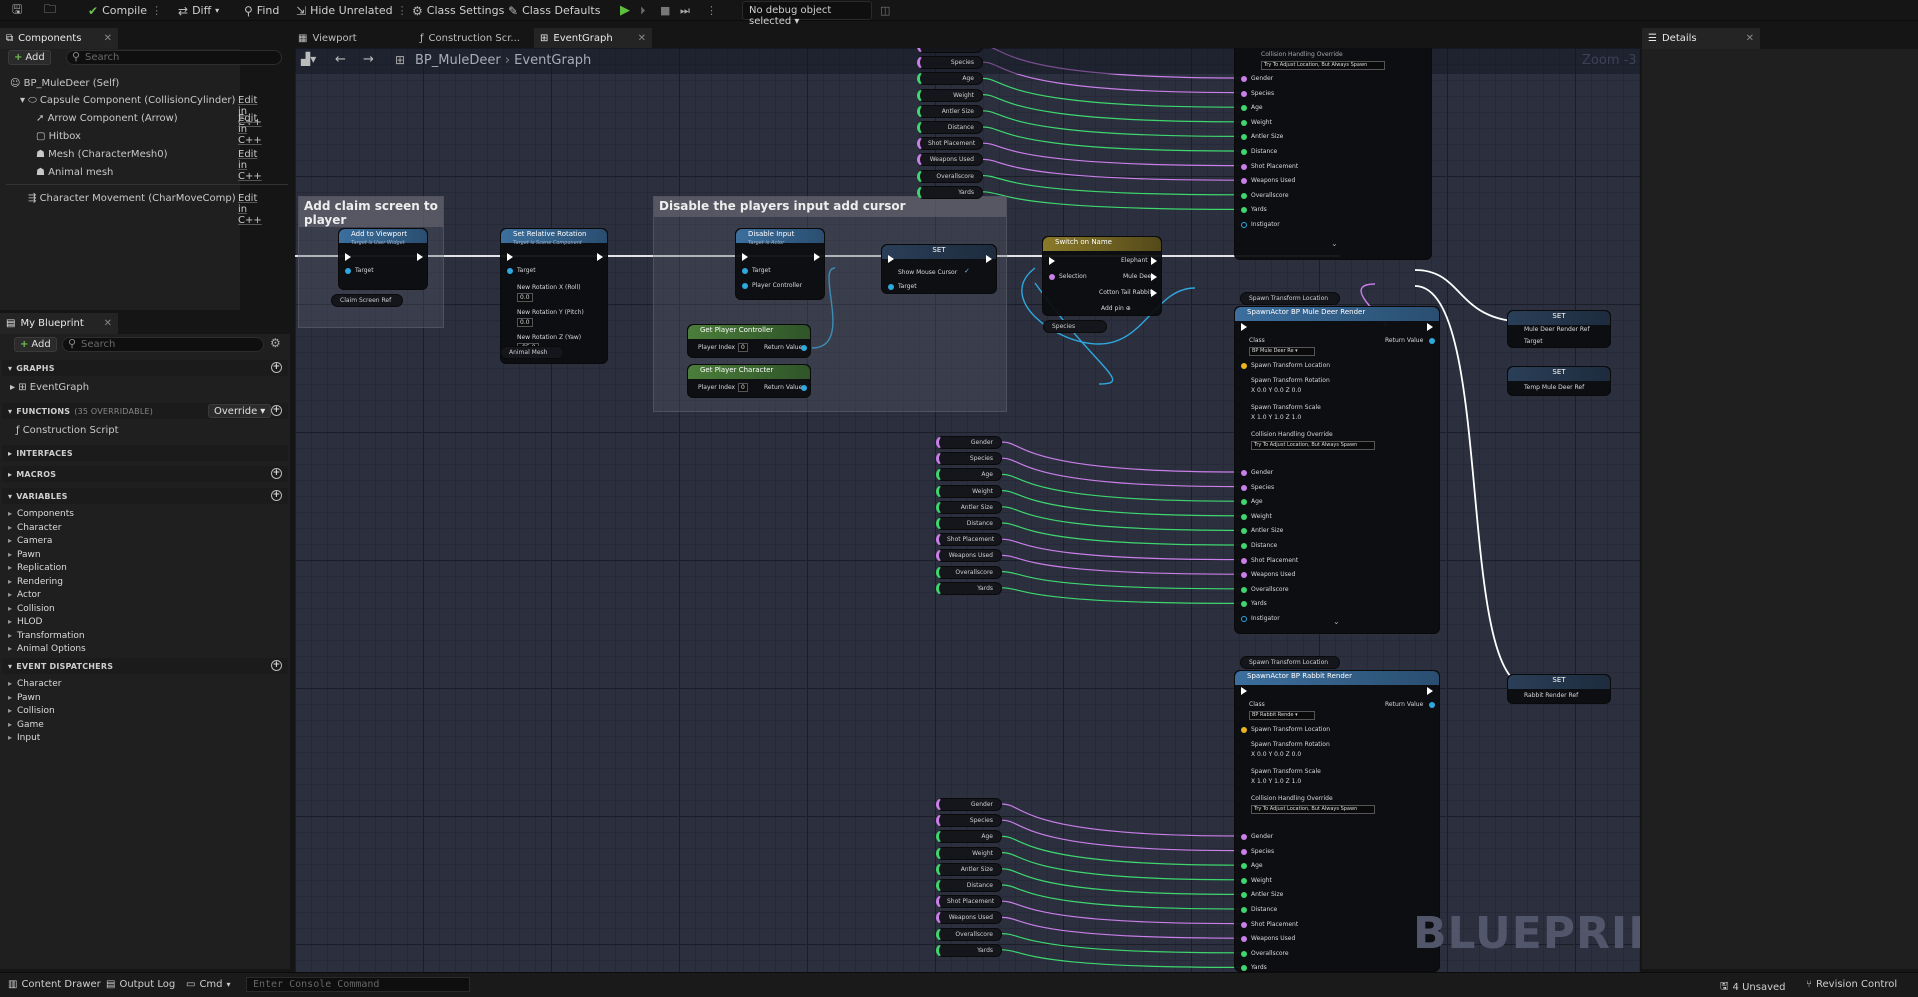 This screenshot has height=997, width=1918. Describe the element at coordinates (145, 666) in the screenshot. I see `section-event-dispatchers: ▾ EVENT DISPATCHERS +` at that location.